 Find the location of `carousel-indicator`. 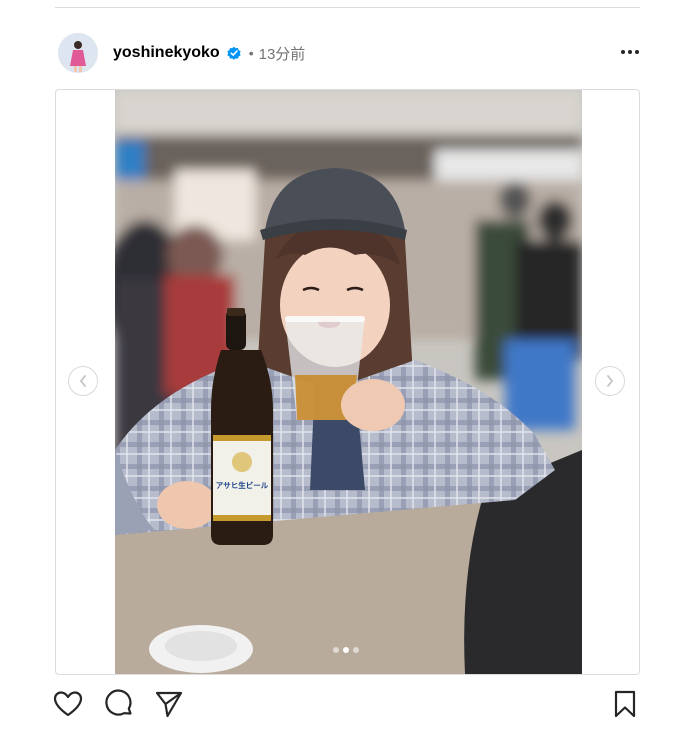

carousel-indicator is located at coordinates (346, 650).